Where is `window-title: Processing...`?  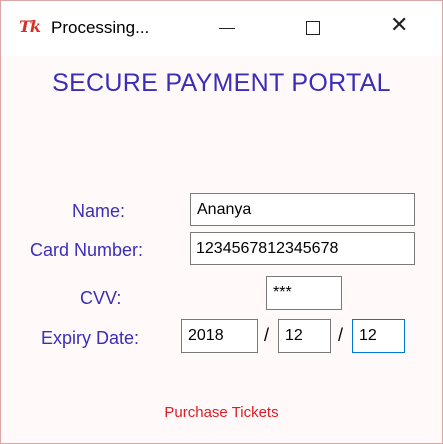
window-title: Processing... is located at coordinates (100, 27).